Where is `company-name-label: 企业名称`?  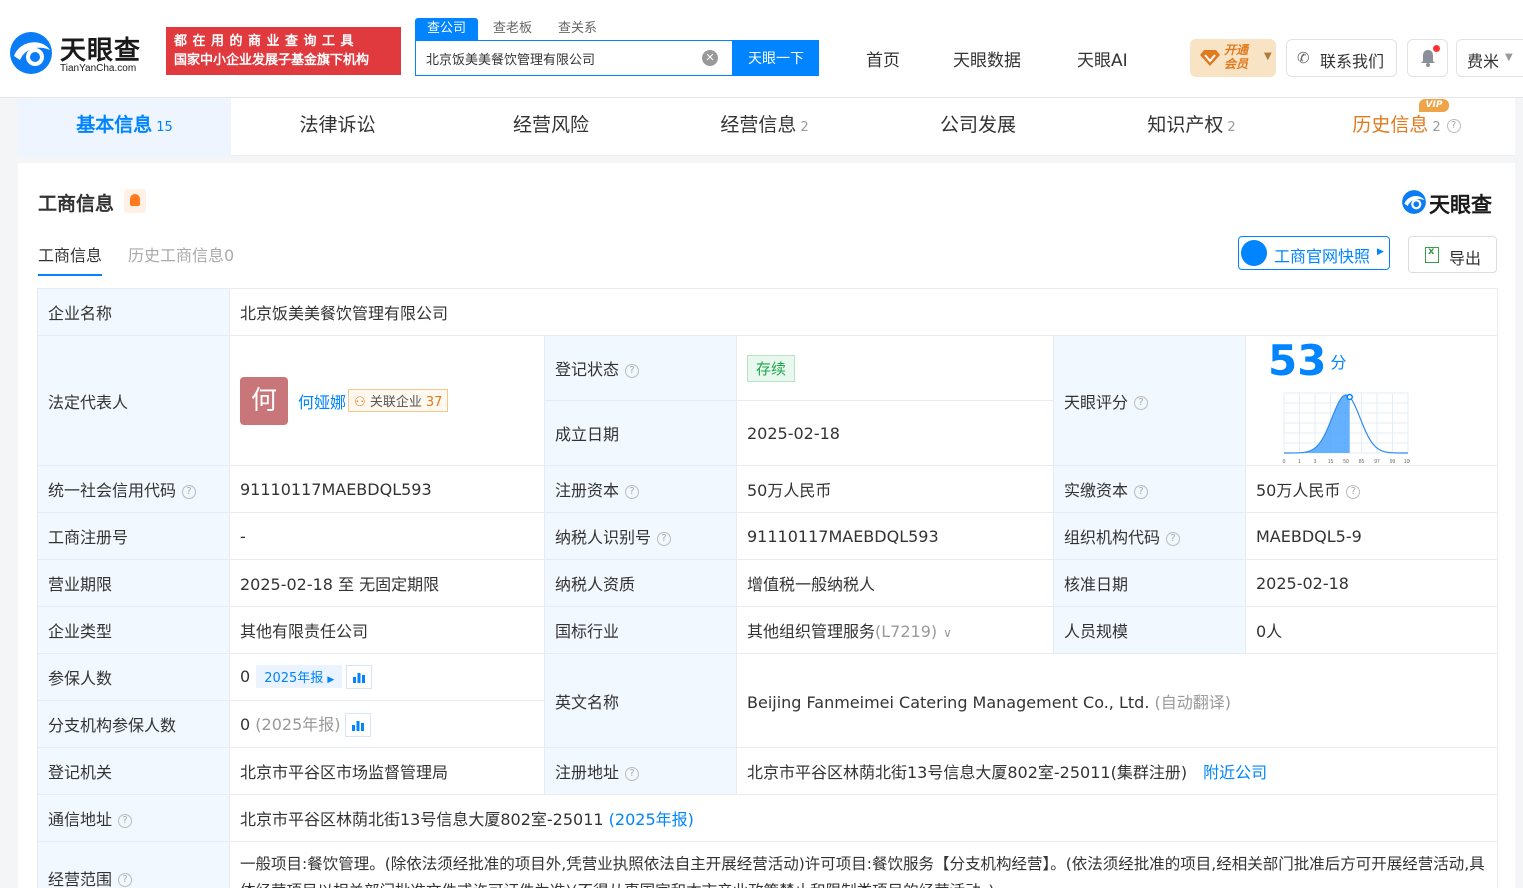
company-name-label: 企业名称 is located at coordinates (133, 312).